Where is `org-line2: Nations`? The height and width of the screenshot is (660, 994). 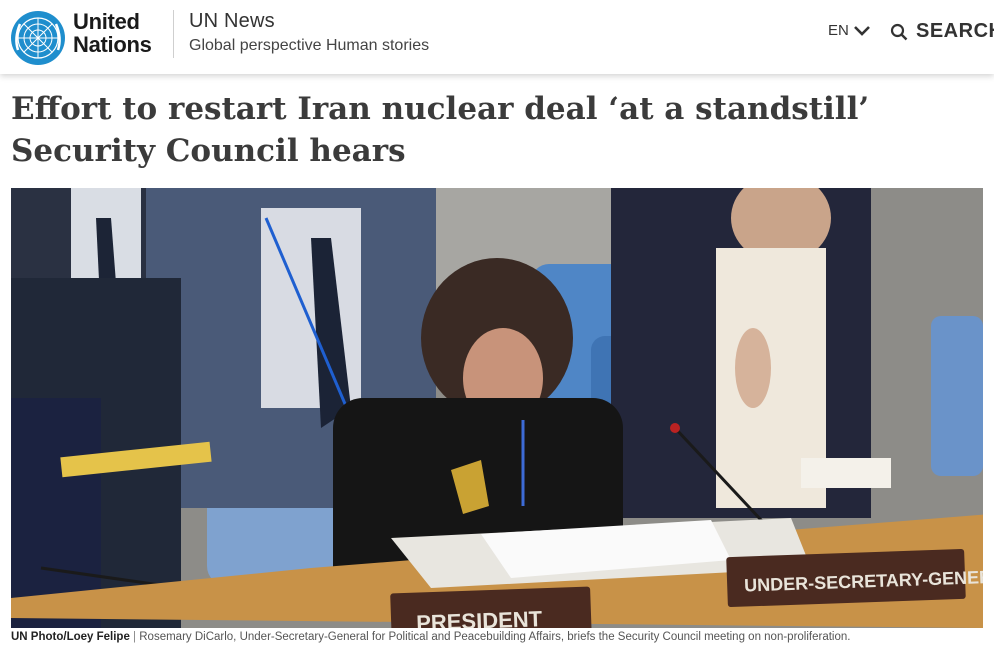
org-line2: Nations is located at coordinates (112, 44).